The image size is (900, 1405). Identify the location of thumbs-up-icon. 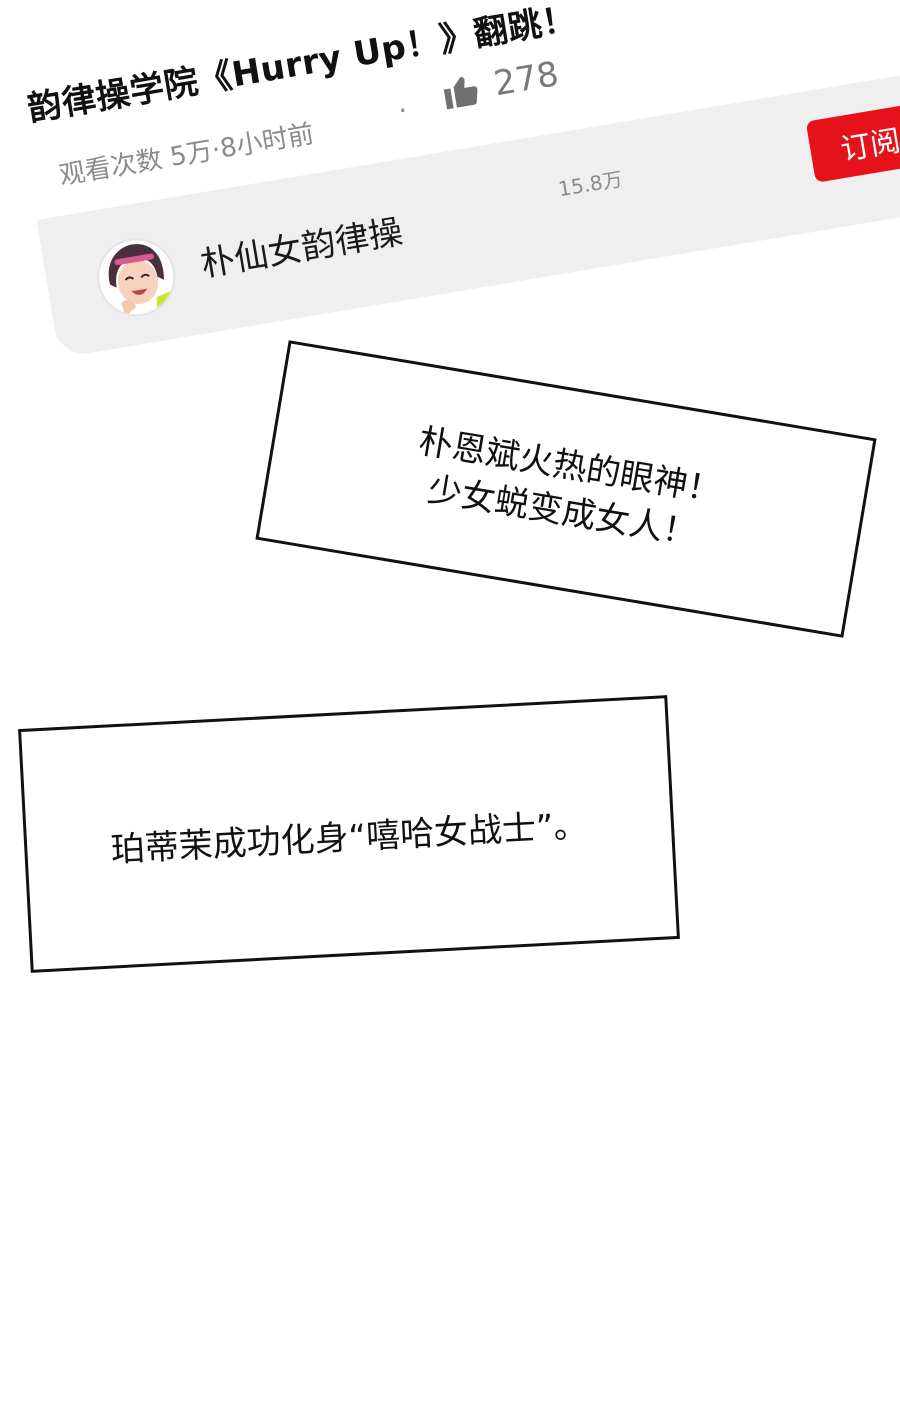
(460, 93).